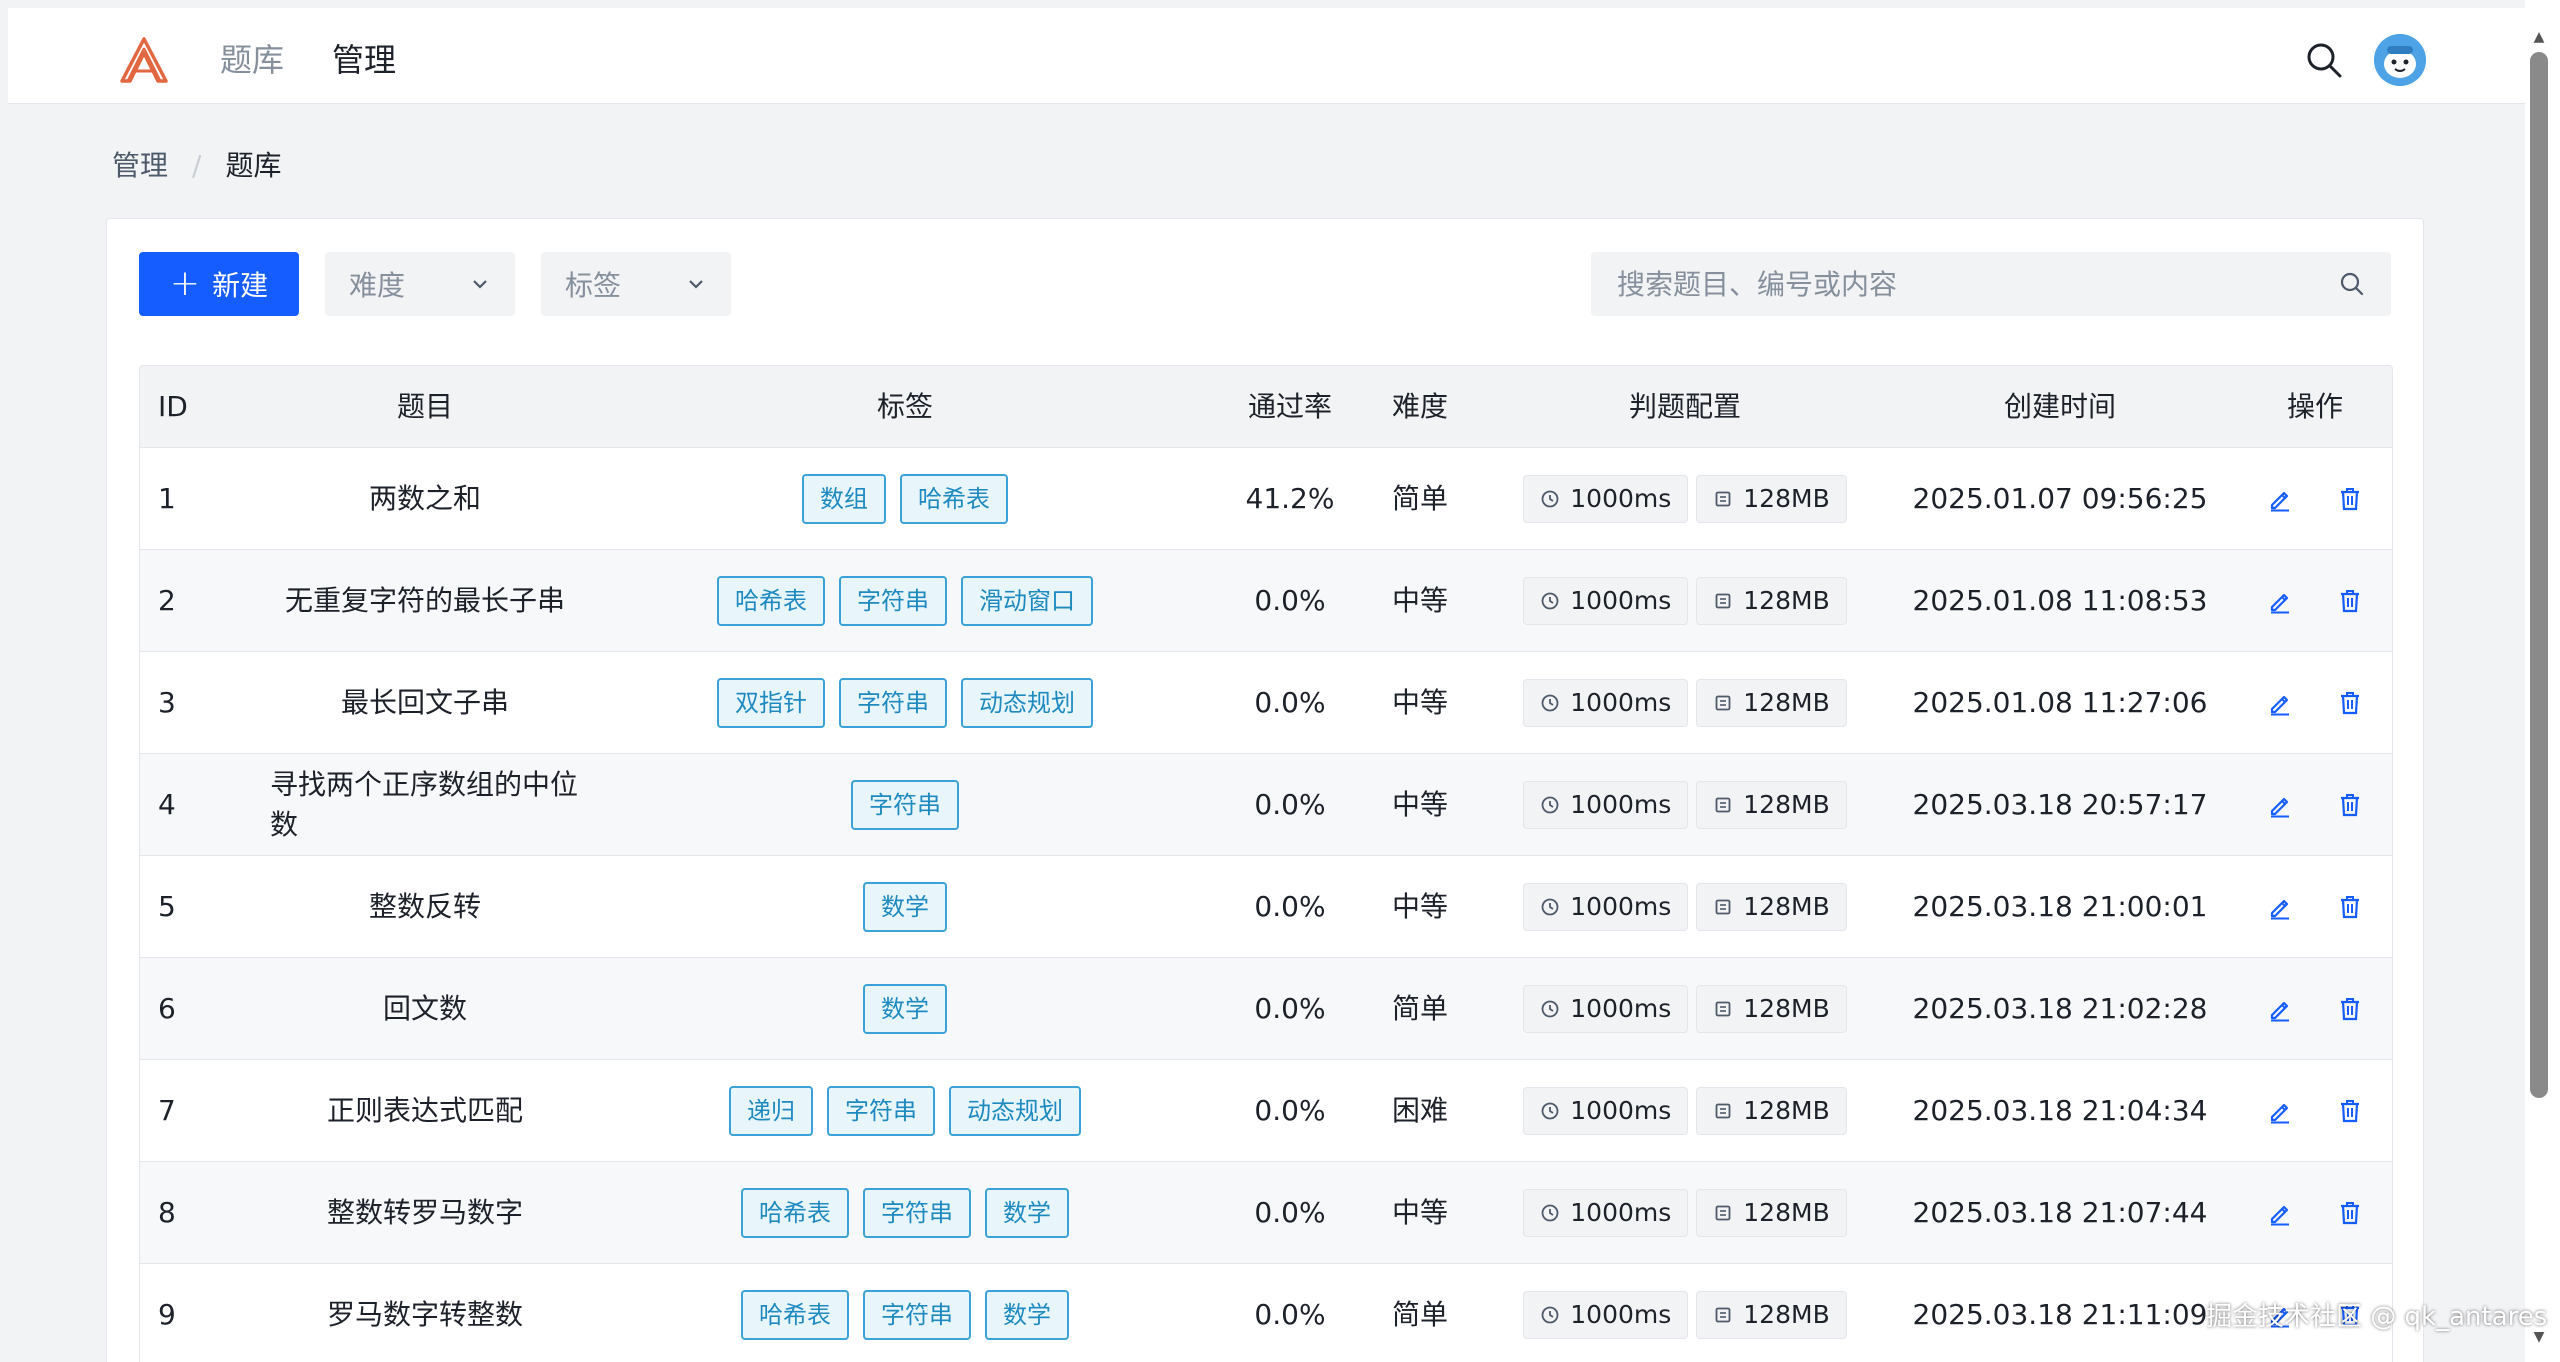  What do you see at coordinates (2060, 702) in the screenshot?
I see `created-time: 2025.01.08 11:27:06` at bounding box center [2060, 702].